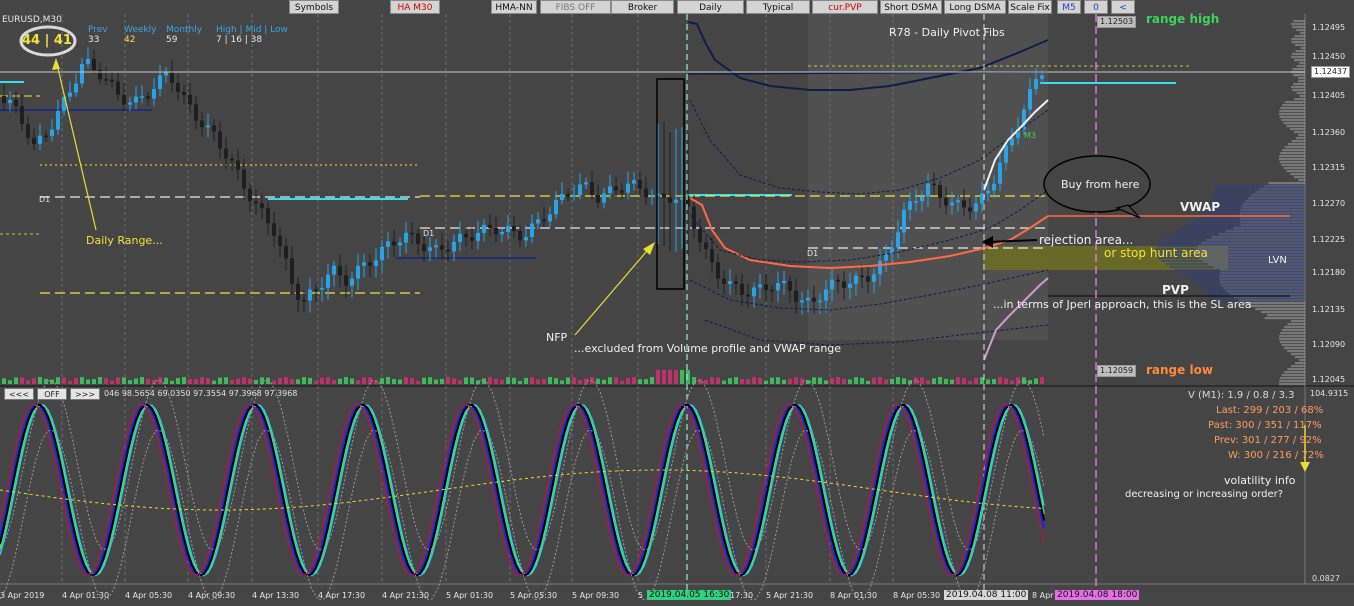  Describe the element at coordinates (1096, 7) in the screenshot. I see `zero-button: 0` at that location.